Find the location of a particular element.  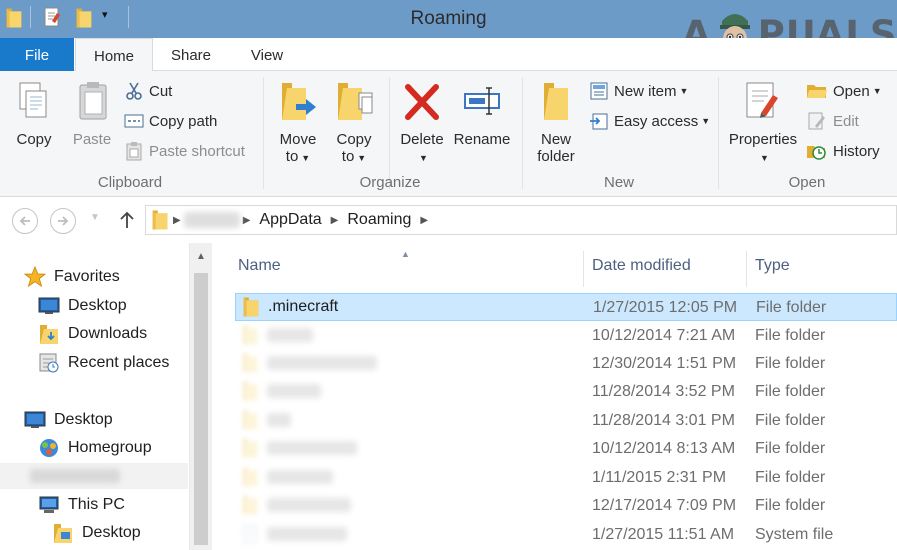

new-item-icon is located at coordinates (599, 91).